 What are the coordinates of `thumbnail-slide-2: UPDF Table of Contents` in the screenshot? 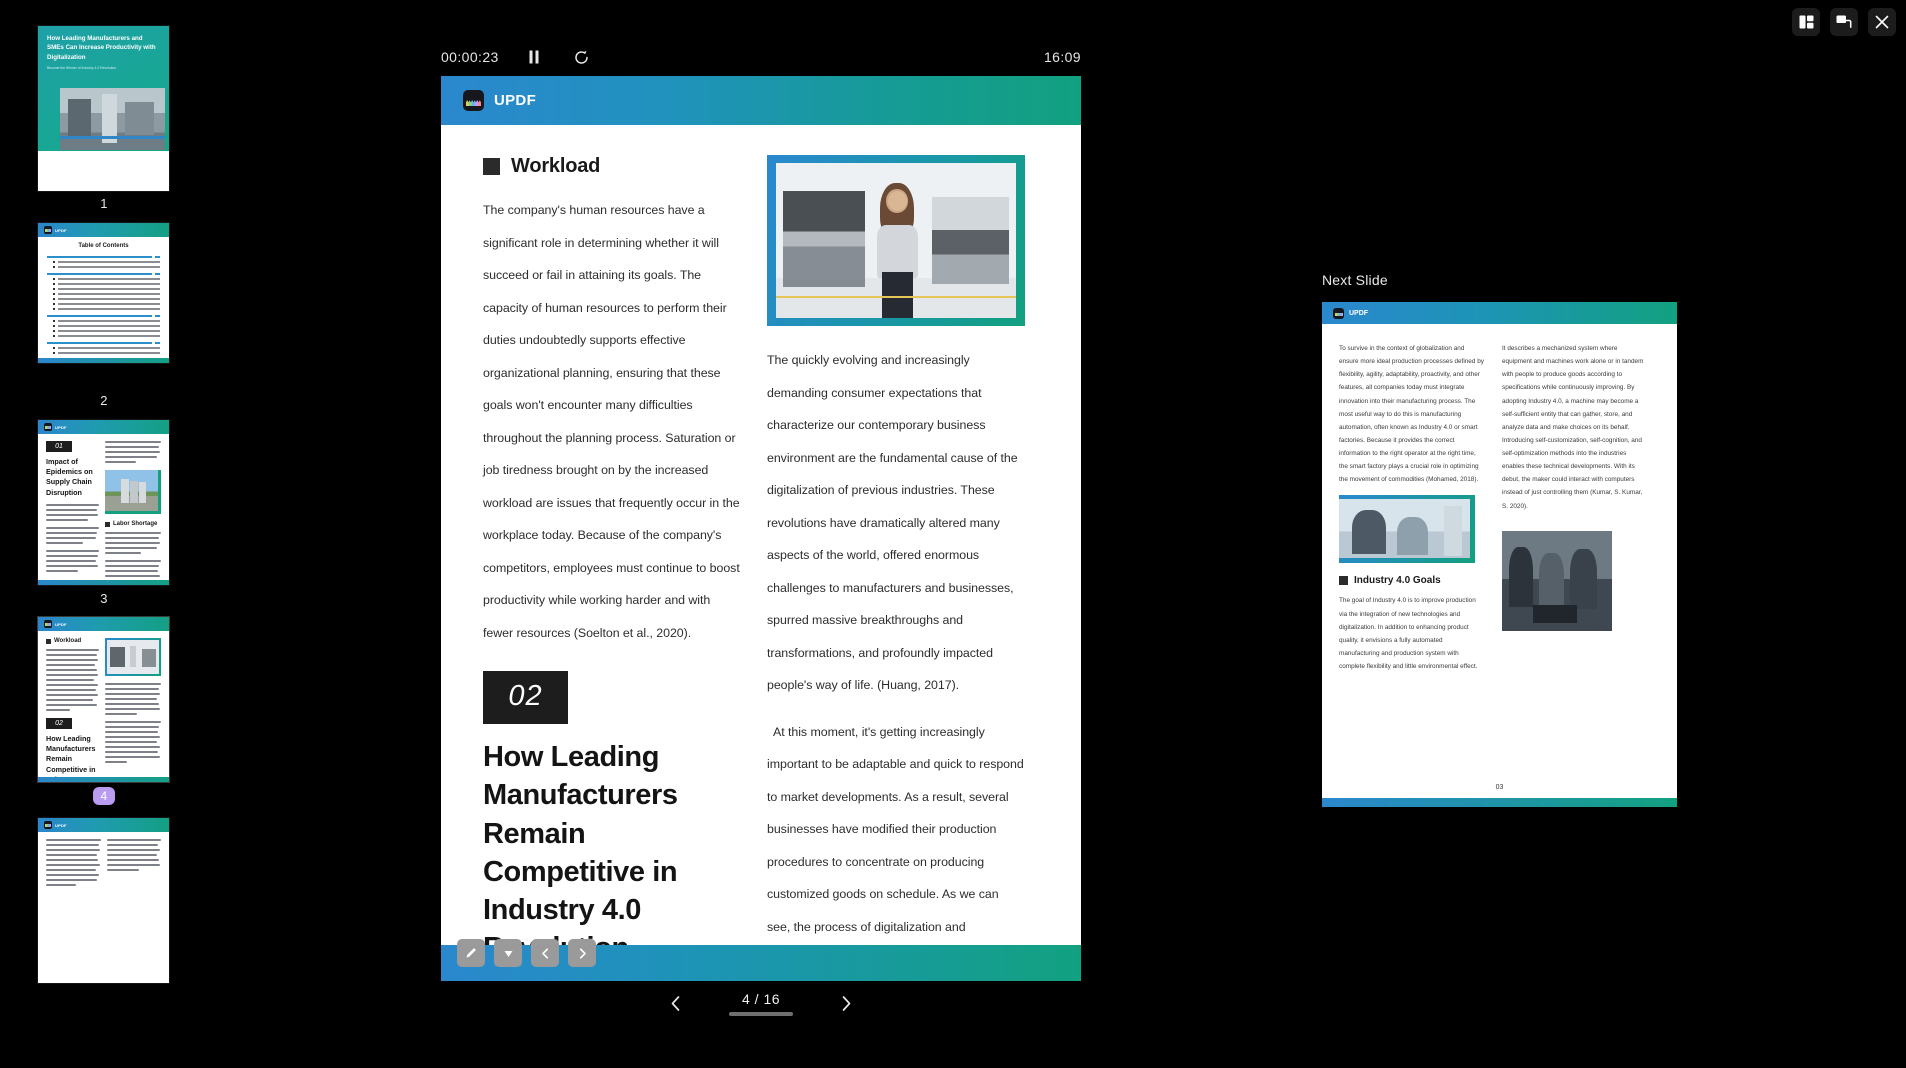 It's located at (103, 293).